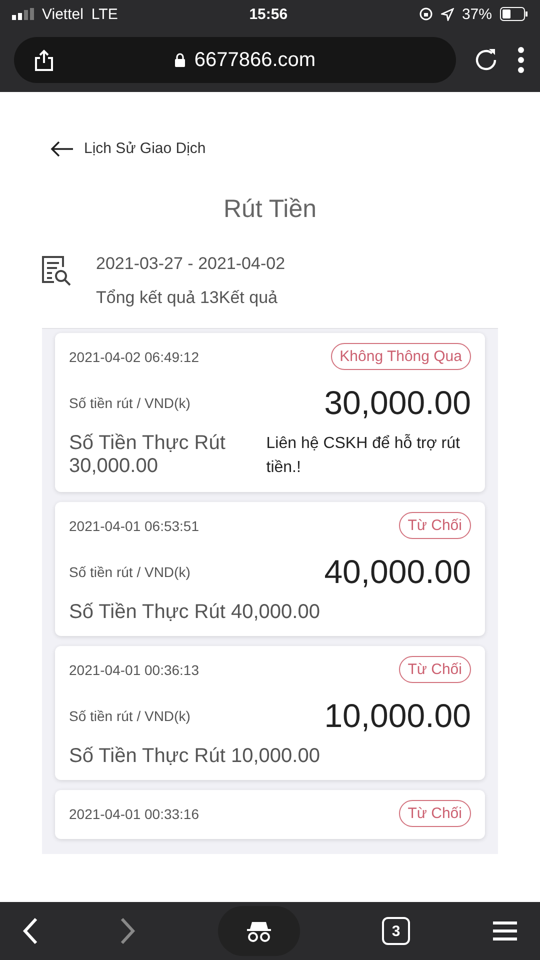 The width and height of the screenshot is (540, 960). I want to click on tab-count-button: 3, so click(396, 931).